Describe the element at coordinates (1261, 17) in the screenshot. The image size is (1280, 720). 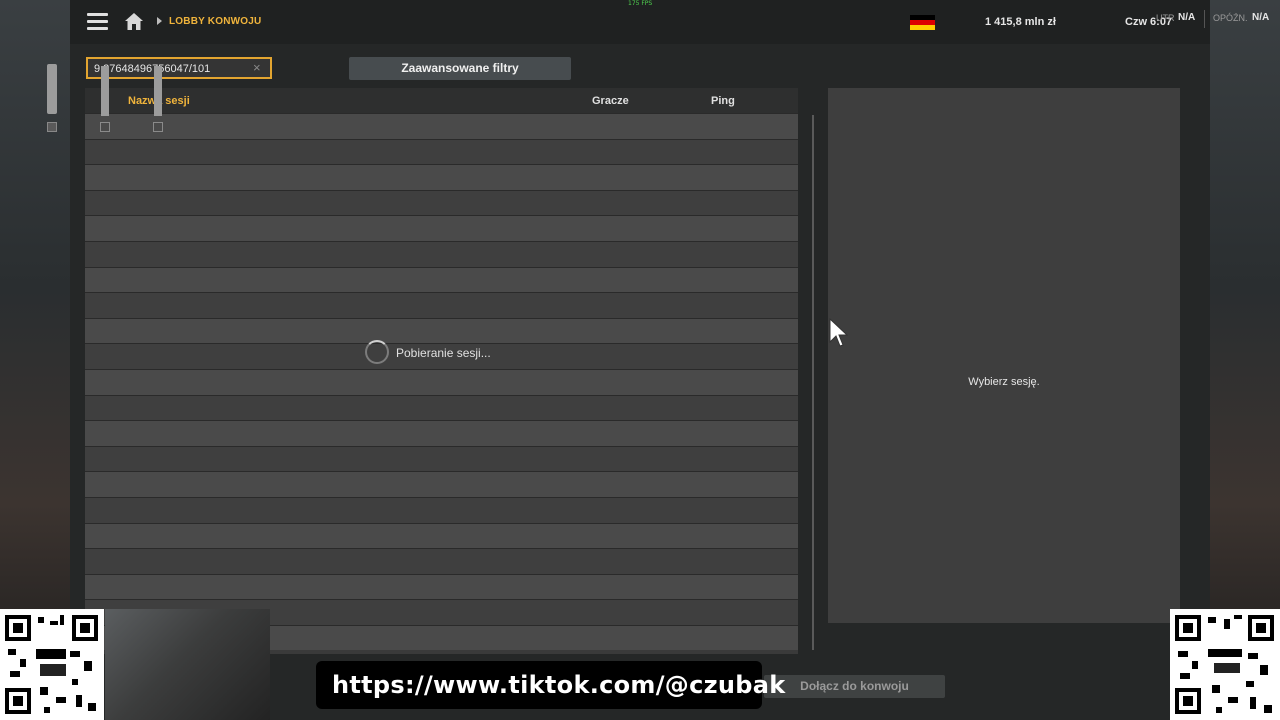
I see `delay-value: N/A` at that location.